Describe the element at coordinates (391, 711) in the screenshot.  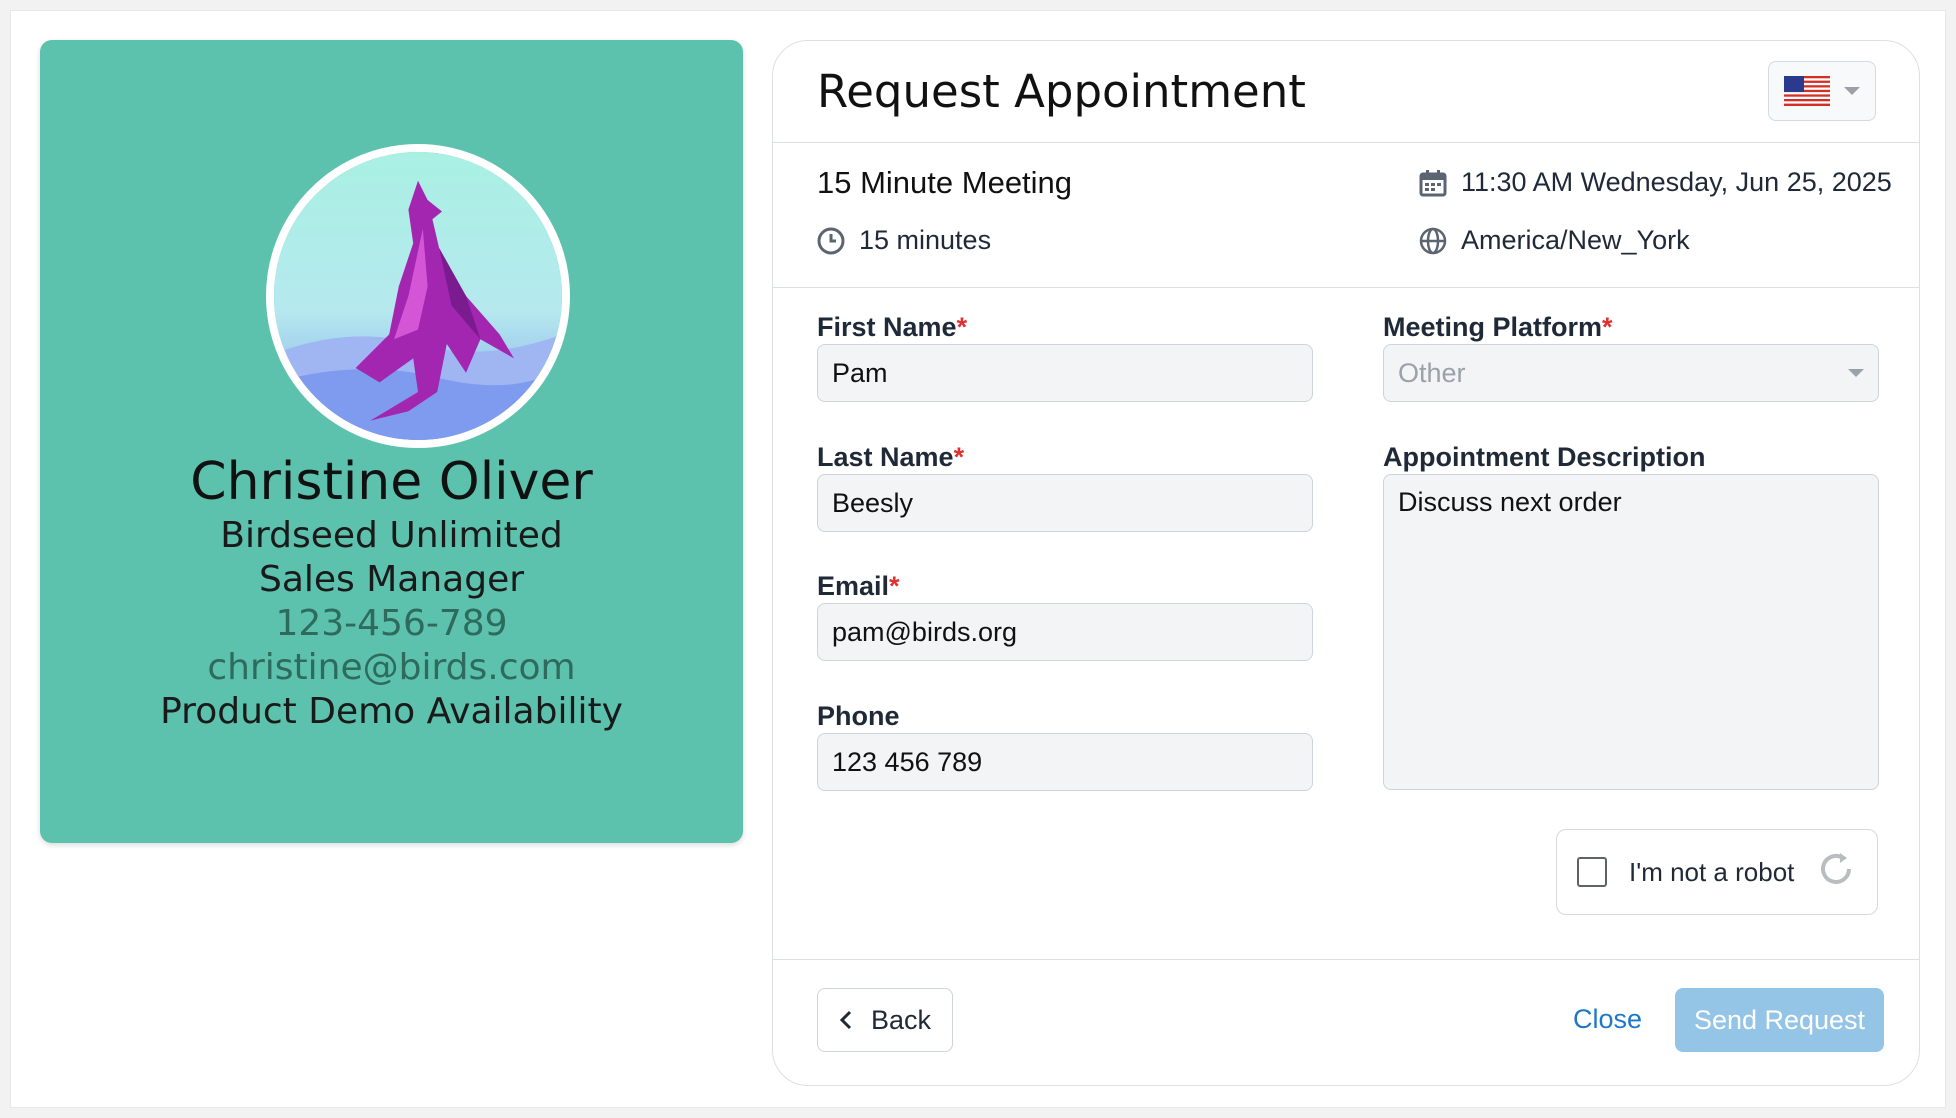
I see `profile-event-title: Product Demo Availability` at that location.